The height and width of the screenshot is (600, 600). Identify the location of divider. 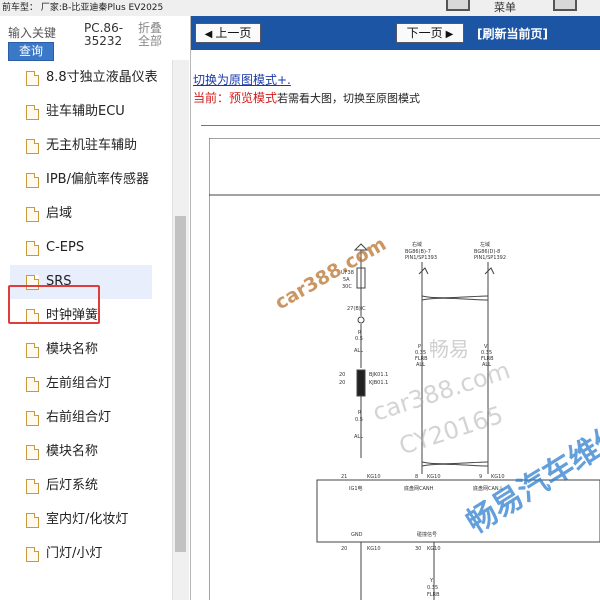
(400, 125).